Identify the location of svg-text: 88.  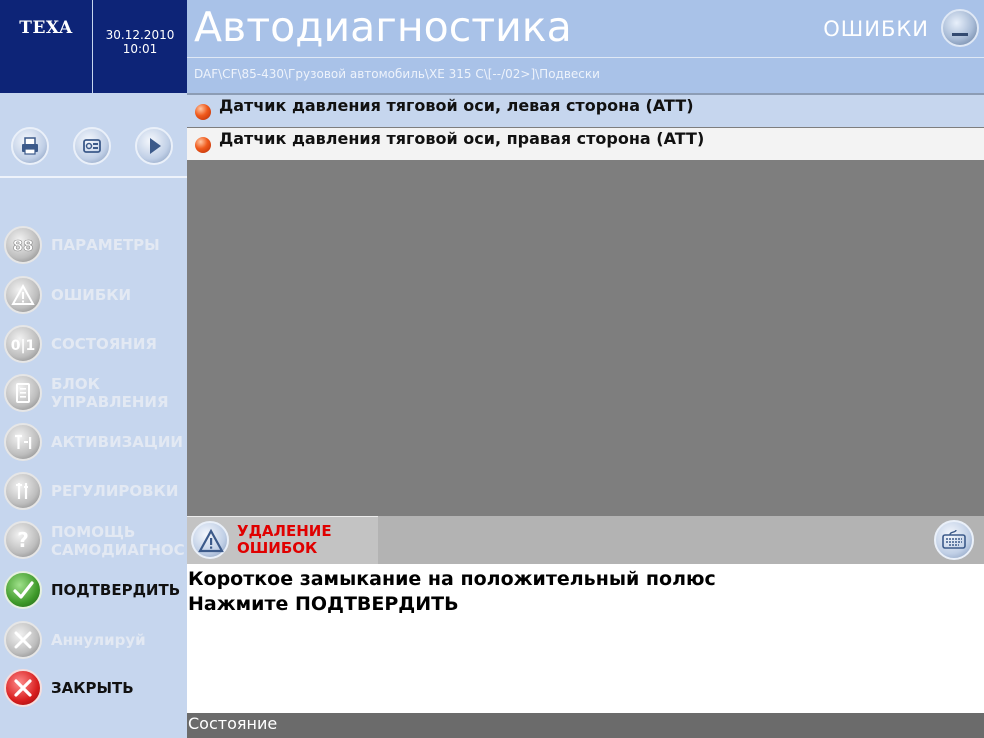
(23, 246).